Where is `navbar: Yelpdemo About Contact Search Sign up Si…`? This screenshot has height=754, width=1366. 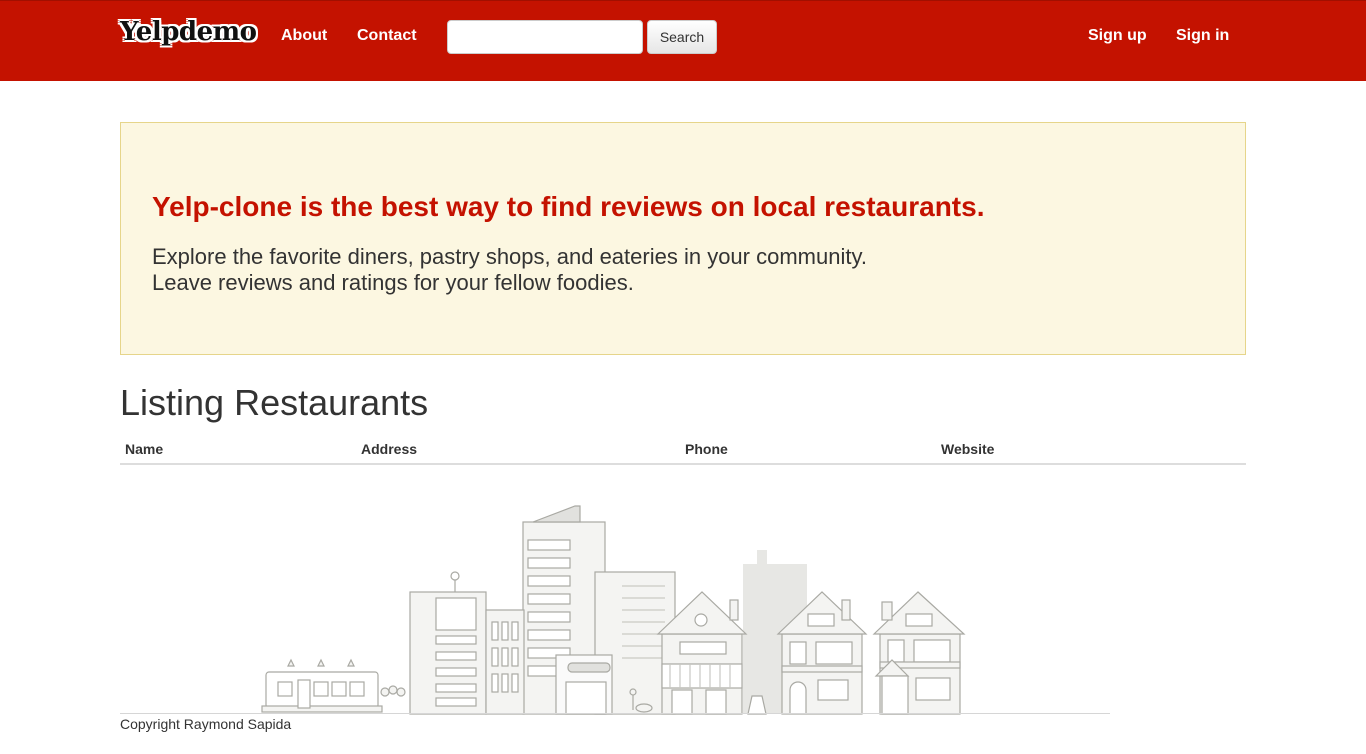
navbar: Yelpdemo About Contact Search Sign up Si… is located at coordinates (683, 40).